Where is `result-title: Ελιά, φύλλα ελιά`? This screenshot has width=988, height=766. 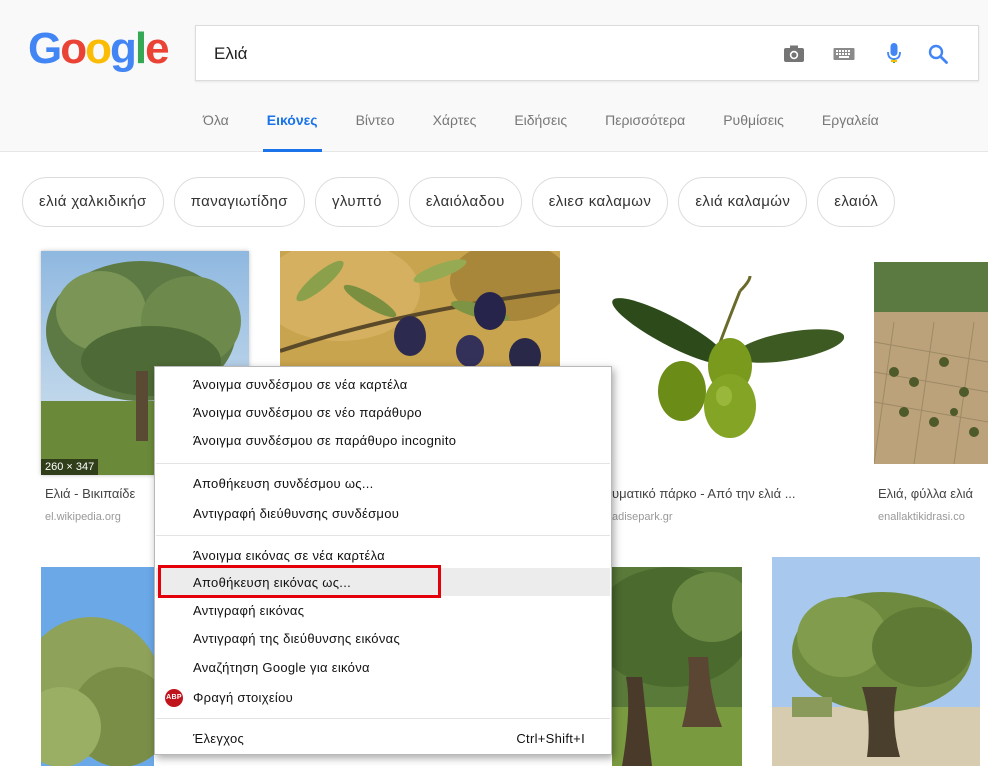 result-title: Ελιά, φύλλα ελιά is located at coordinates (933, 493).